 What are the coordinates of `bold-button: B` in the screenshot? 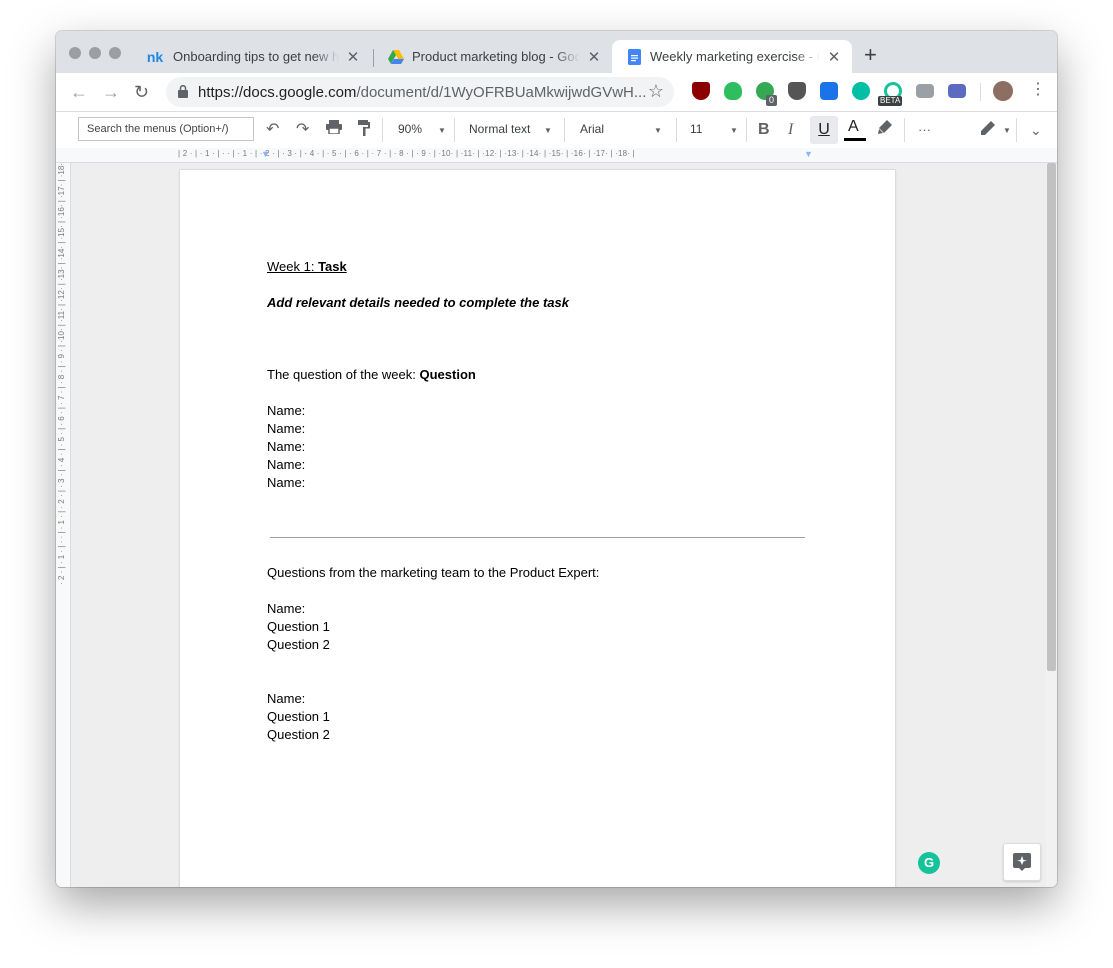 It's located at (764, 130).